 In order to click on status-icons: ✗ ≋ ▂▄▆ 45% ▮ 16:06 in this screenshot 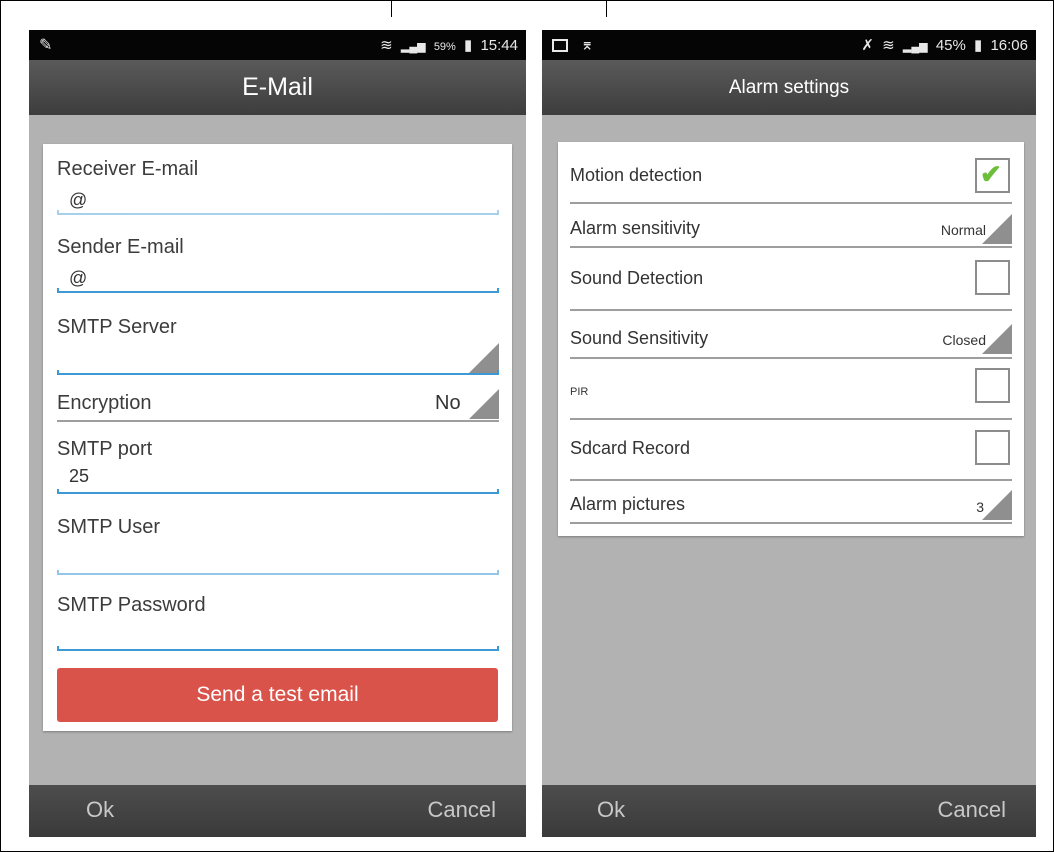, I will do `click(942, 45)`.